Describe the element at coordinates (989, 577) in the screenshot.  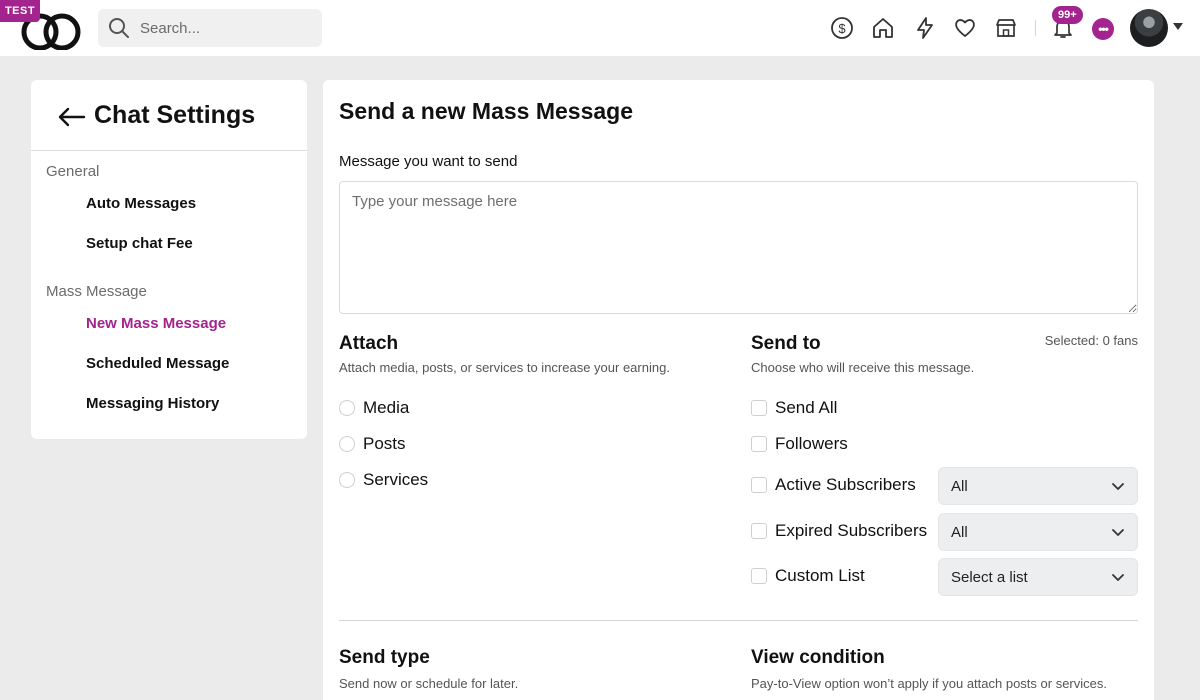
I see `select-value: Select a list` at that location.